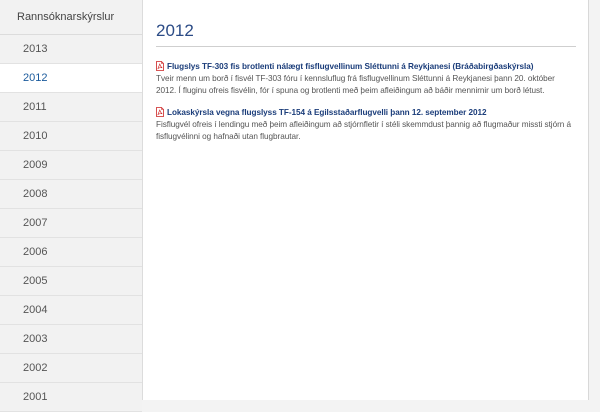 The height and width of the screenshot is (412, 600). I want to click on sidebar-item-2009: 2009, so click(71, 165).